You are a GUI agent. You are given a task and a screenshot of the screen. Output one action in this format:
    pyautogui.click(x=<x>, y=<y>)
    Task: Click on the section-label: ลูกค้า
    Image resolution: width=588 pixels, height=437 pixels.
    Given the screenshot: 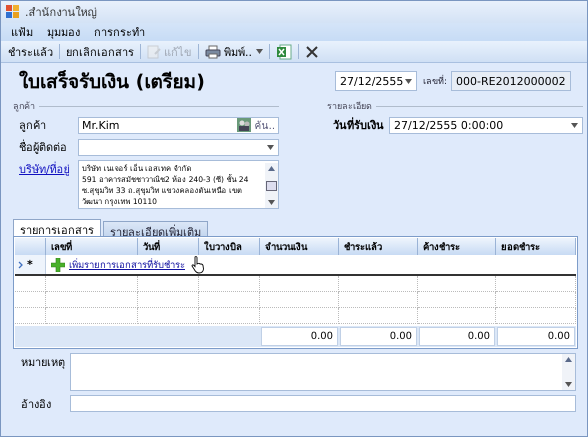 What is the action you would take?
    pyautogui.click(x=24, y=106)
    